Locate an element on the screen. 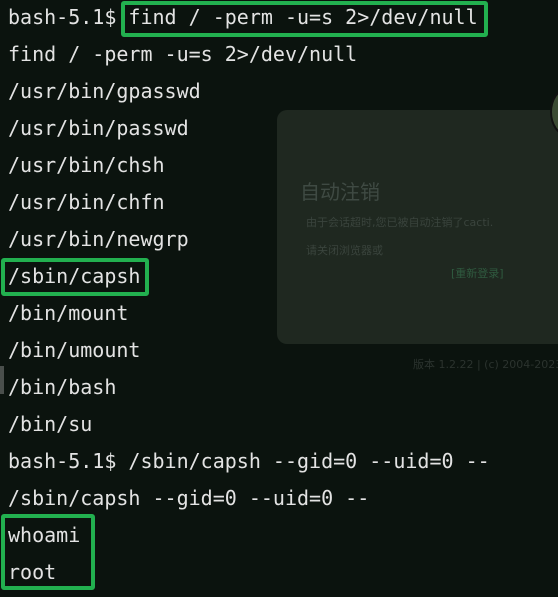  result-line: /usr/bin/passwd is located at coordinates (98, 128).